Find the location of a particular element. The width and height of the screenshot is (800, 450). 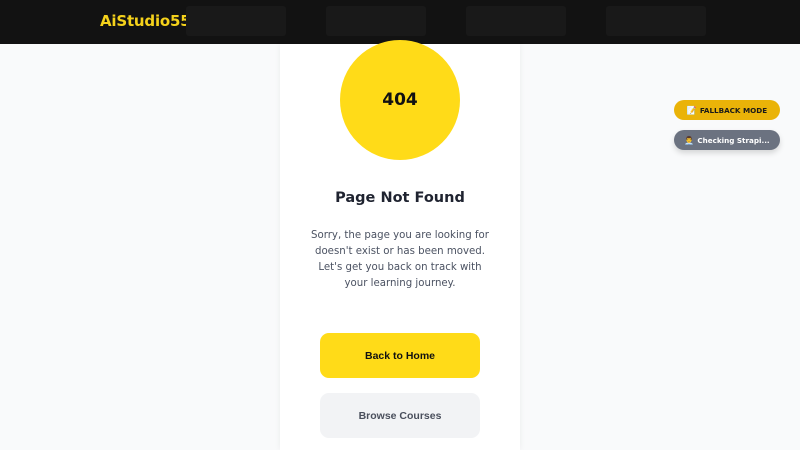

office-worker-icon: 👨‍💼 is located at coordinates (689, 140).